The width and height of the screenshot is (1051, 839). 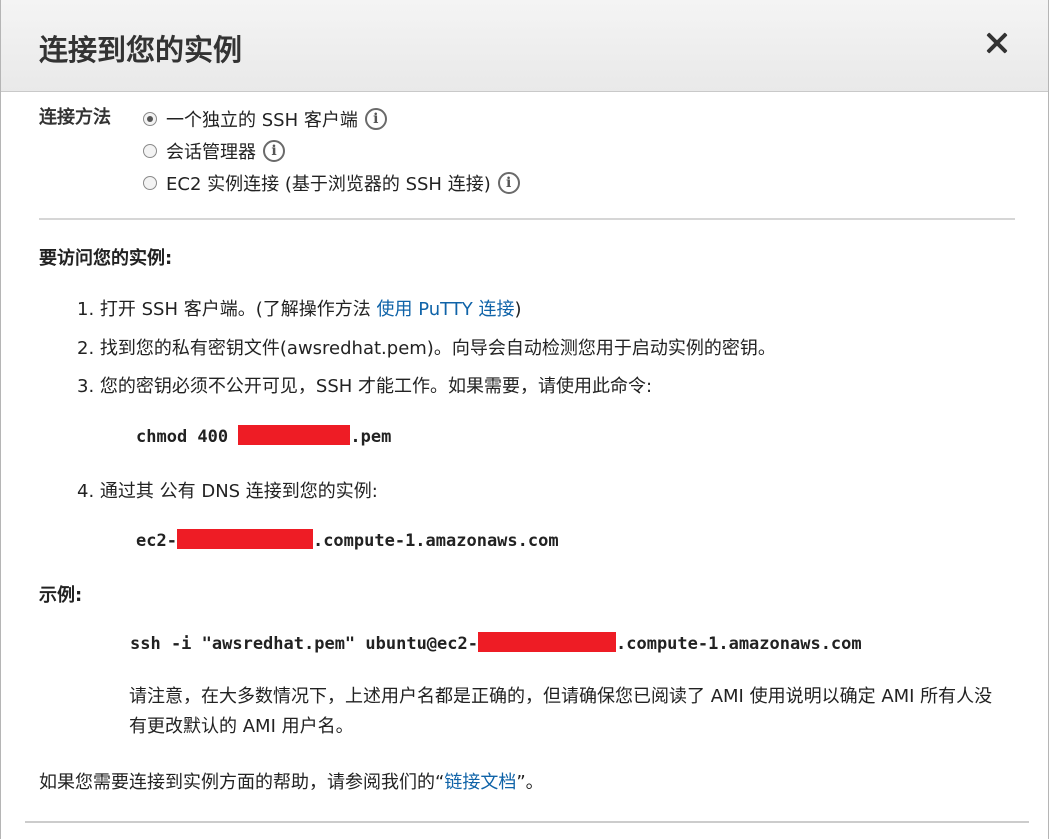 I want to click on radio-standalone-ssh, so click(x=150, y=119).